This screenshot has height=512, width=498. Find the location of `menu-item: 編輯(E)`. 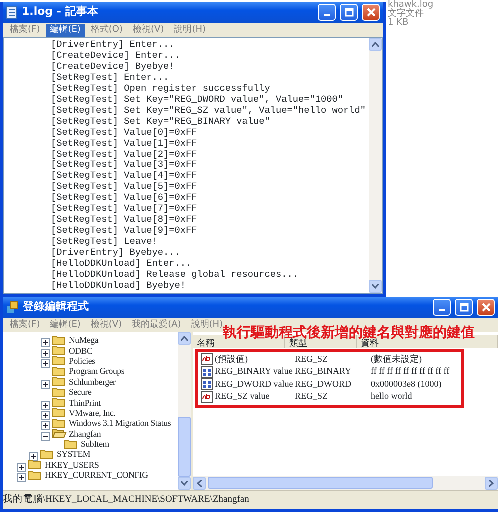

menu-item: 編輯(E) is located at coordinates (65, 30).